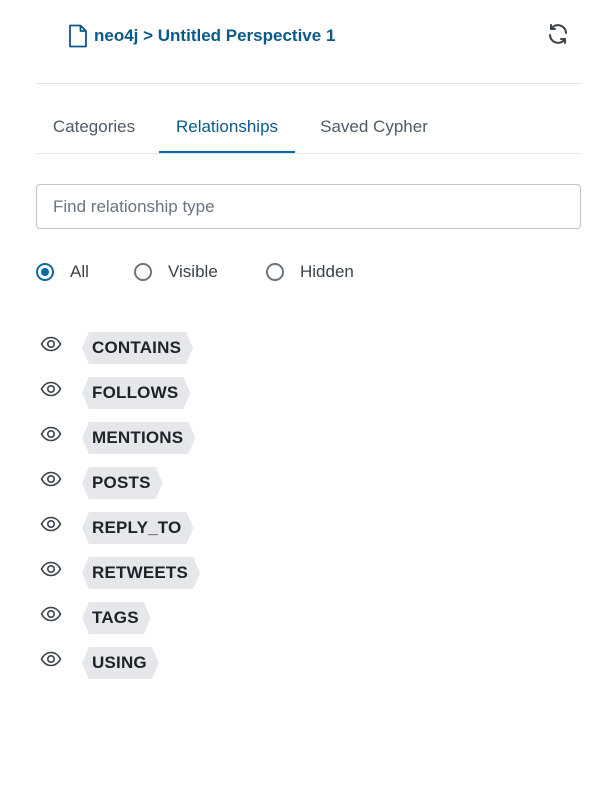  Describe the element at coordinates (141, 573) in the screenshot. I see `relationship-tag: RETWEETS` at that location.